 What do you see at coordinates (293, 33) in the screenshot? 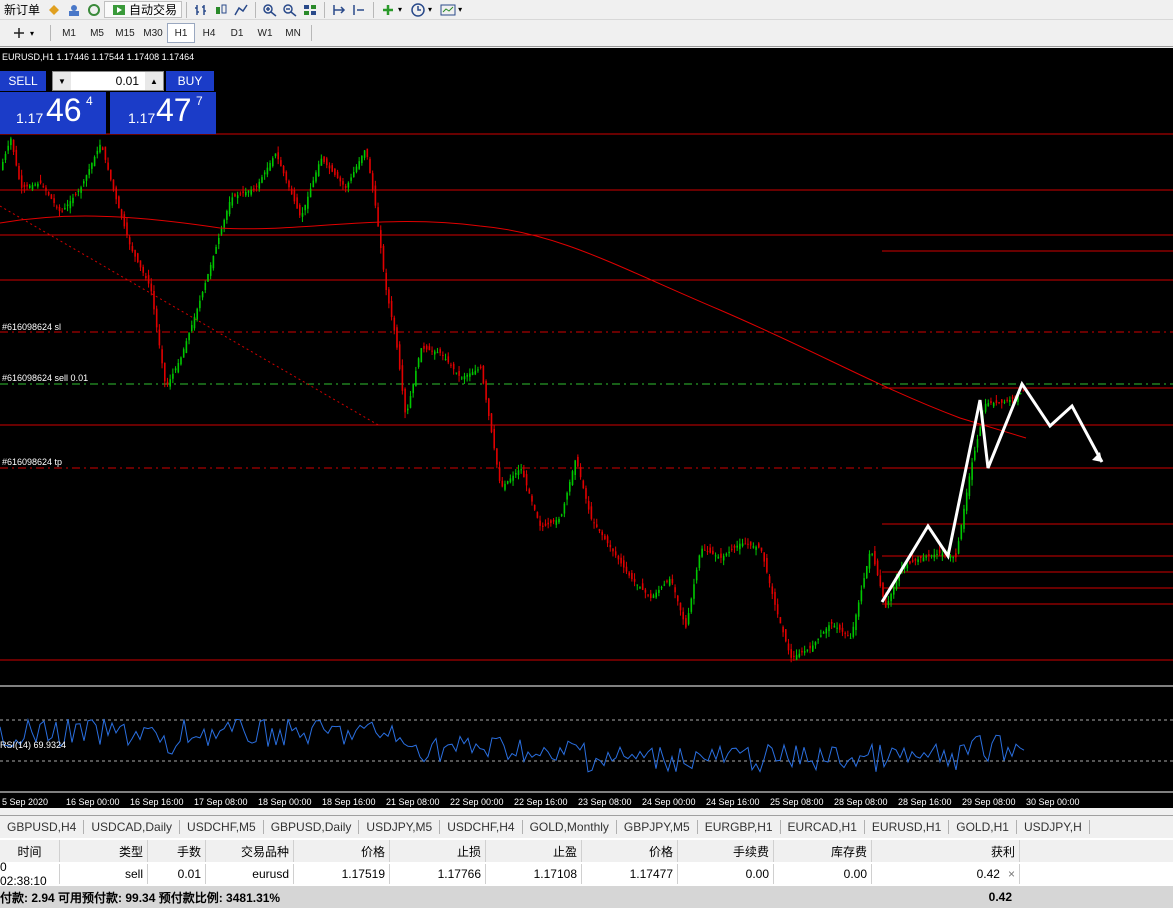
I see `timeframe-mn: MN` at bounding box center [293, 33].